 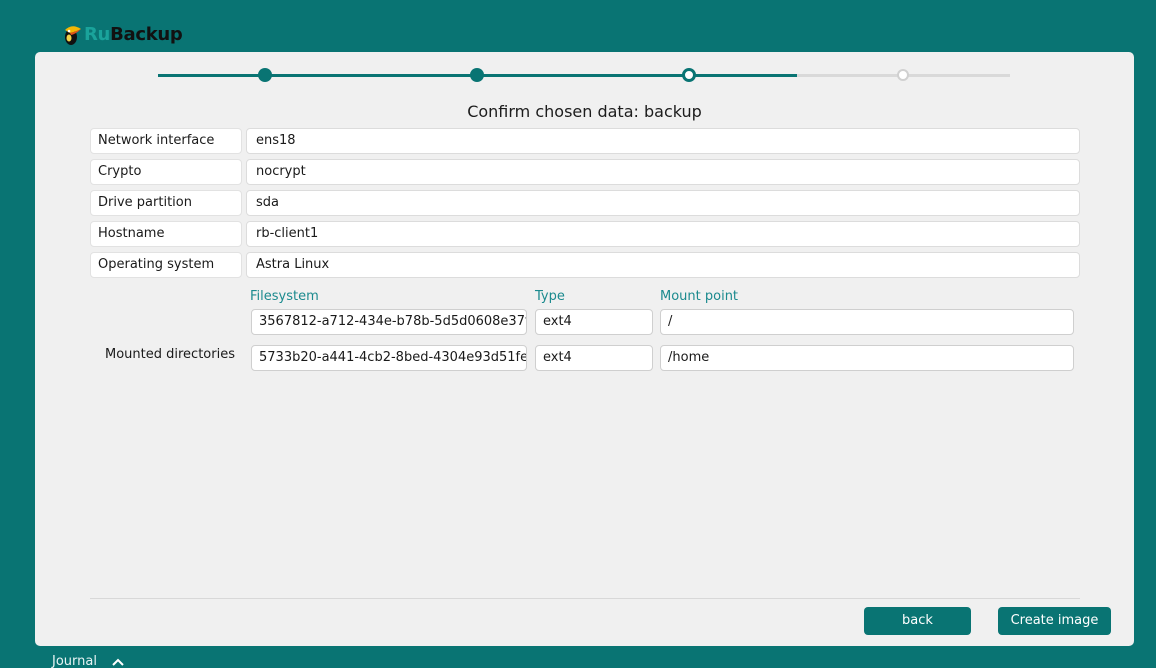 I want to click on info-row-network: Network interface ens18, so click(x=585, y=141).